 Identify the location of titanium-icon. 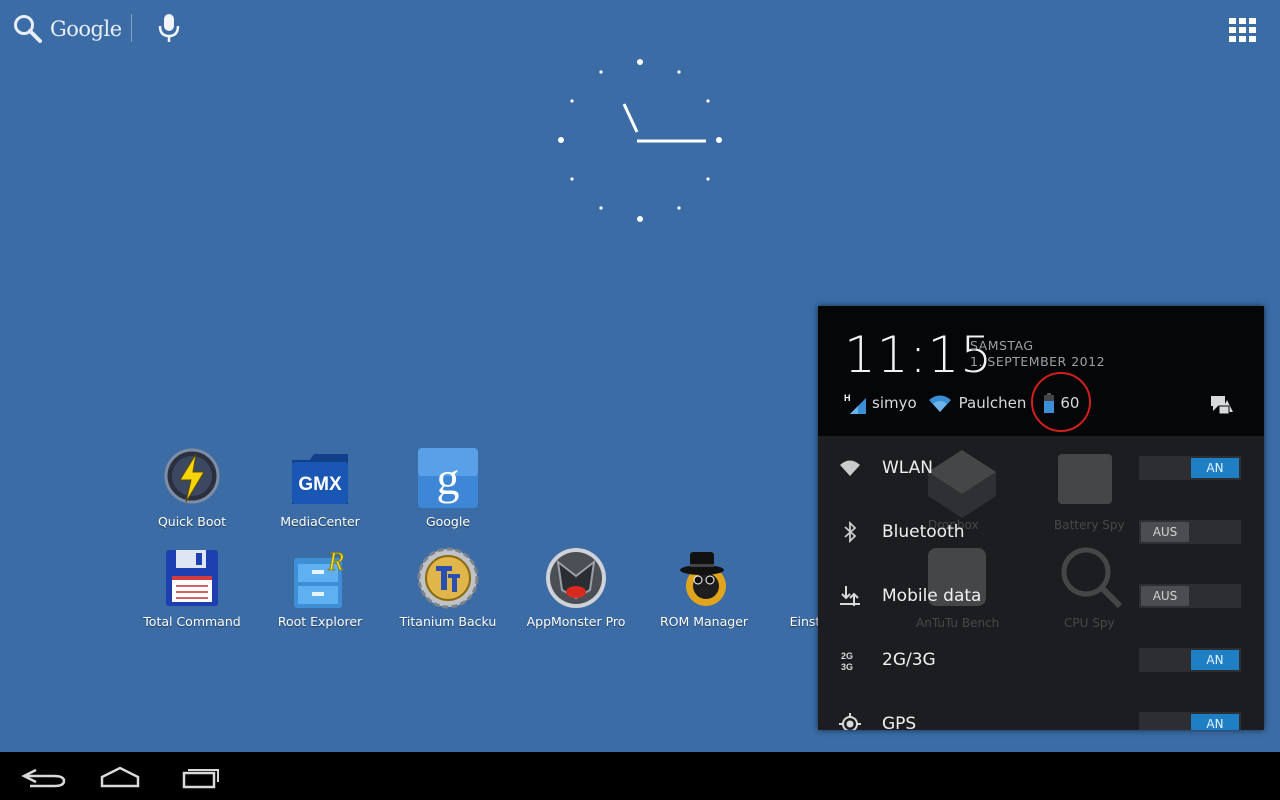
(448, 578).